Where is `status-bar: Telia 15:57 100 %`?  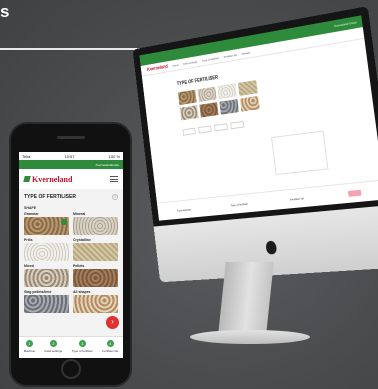
status-bar: Telia 15:57 100 % is located at coordinates (71, 156).